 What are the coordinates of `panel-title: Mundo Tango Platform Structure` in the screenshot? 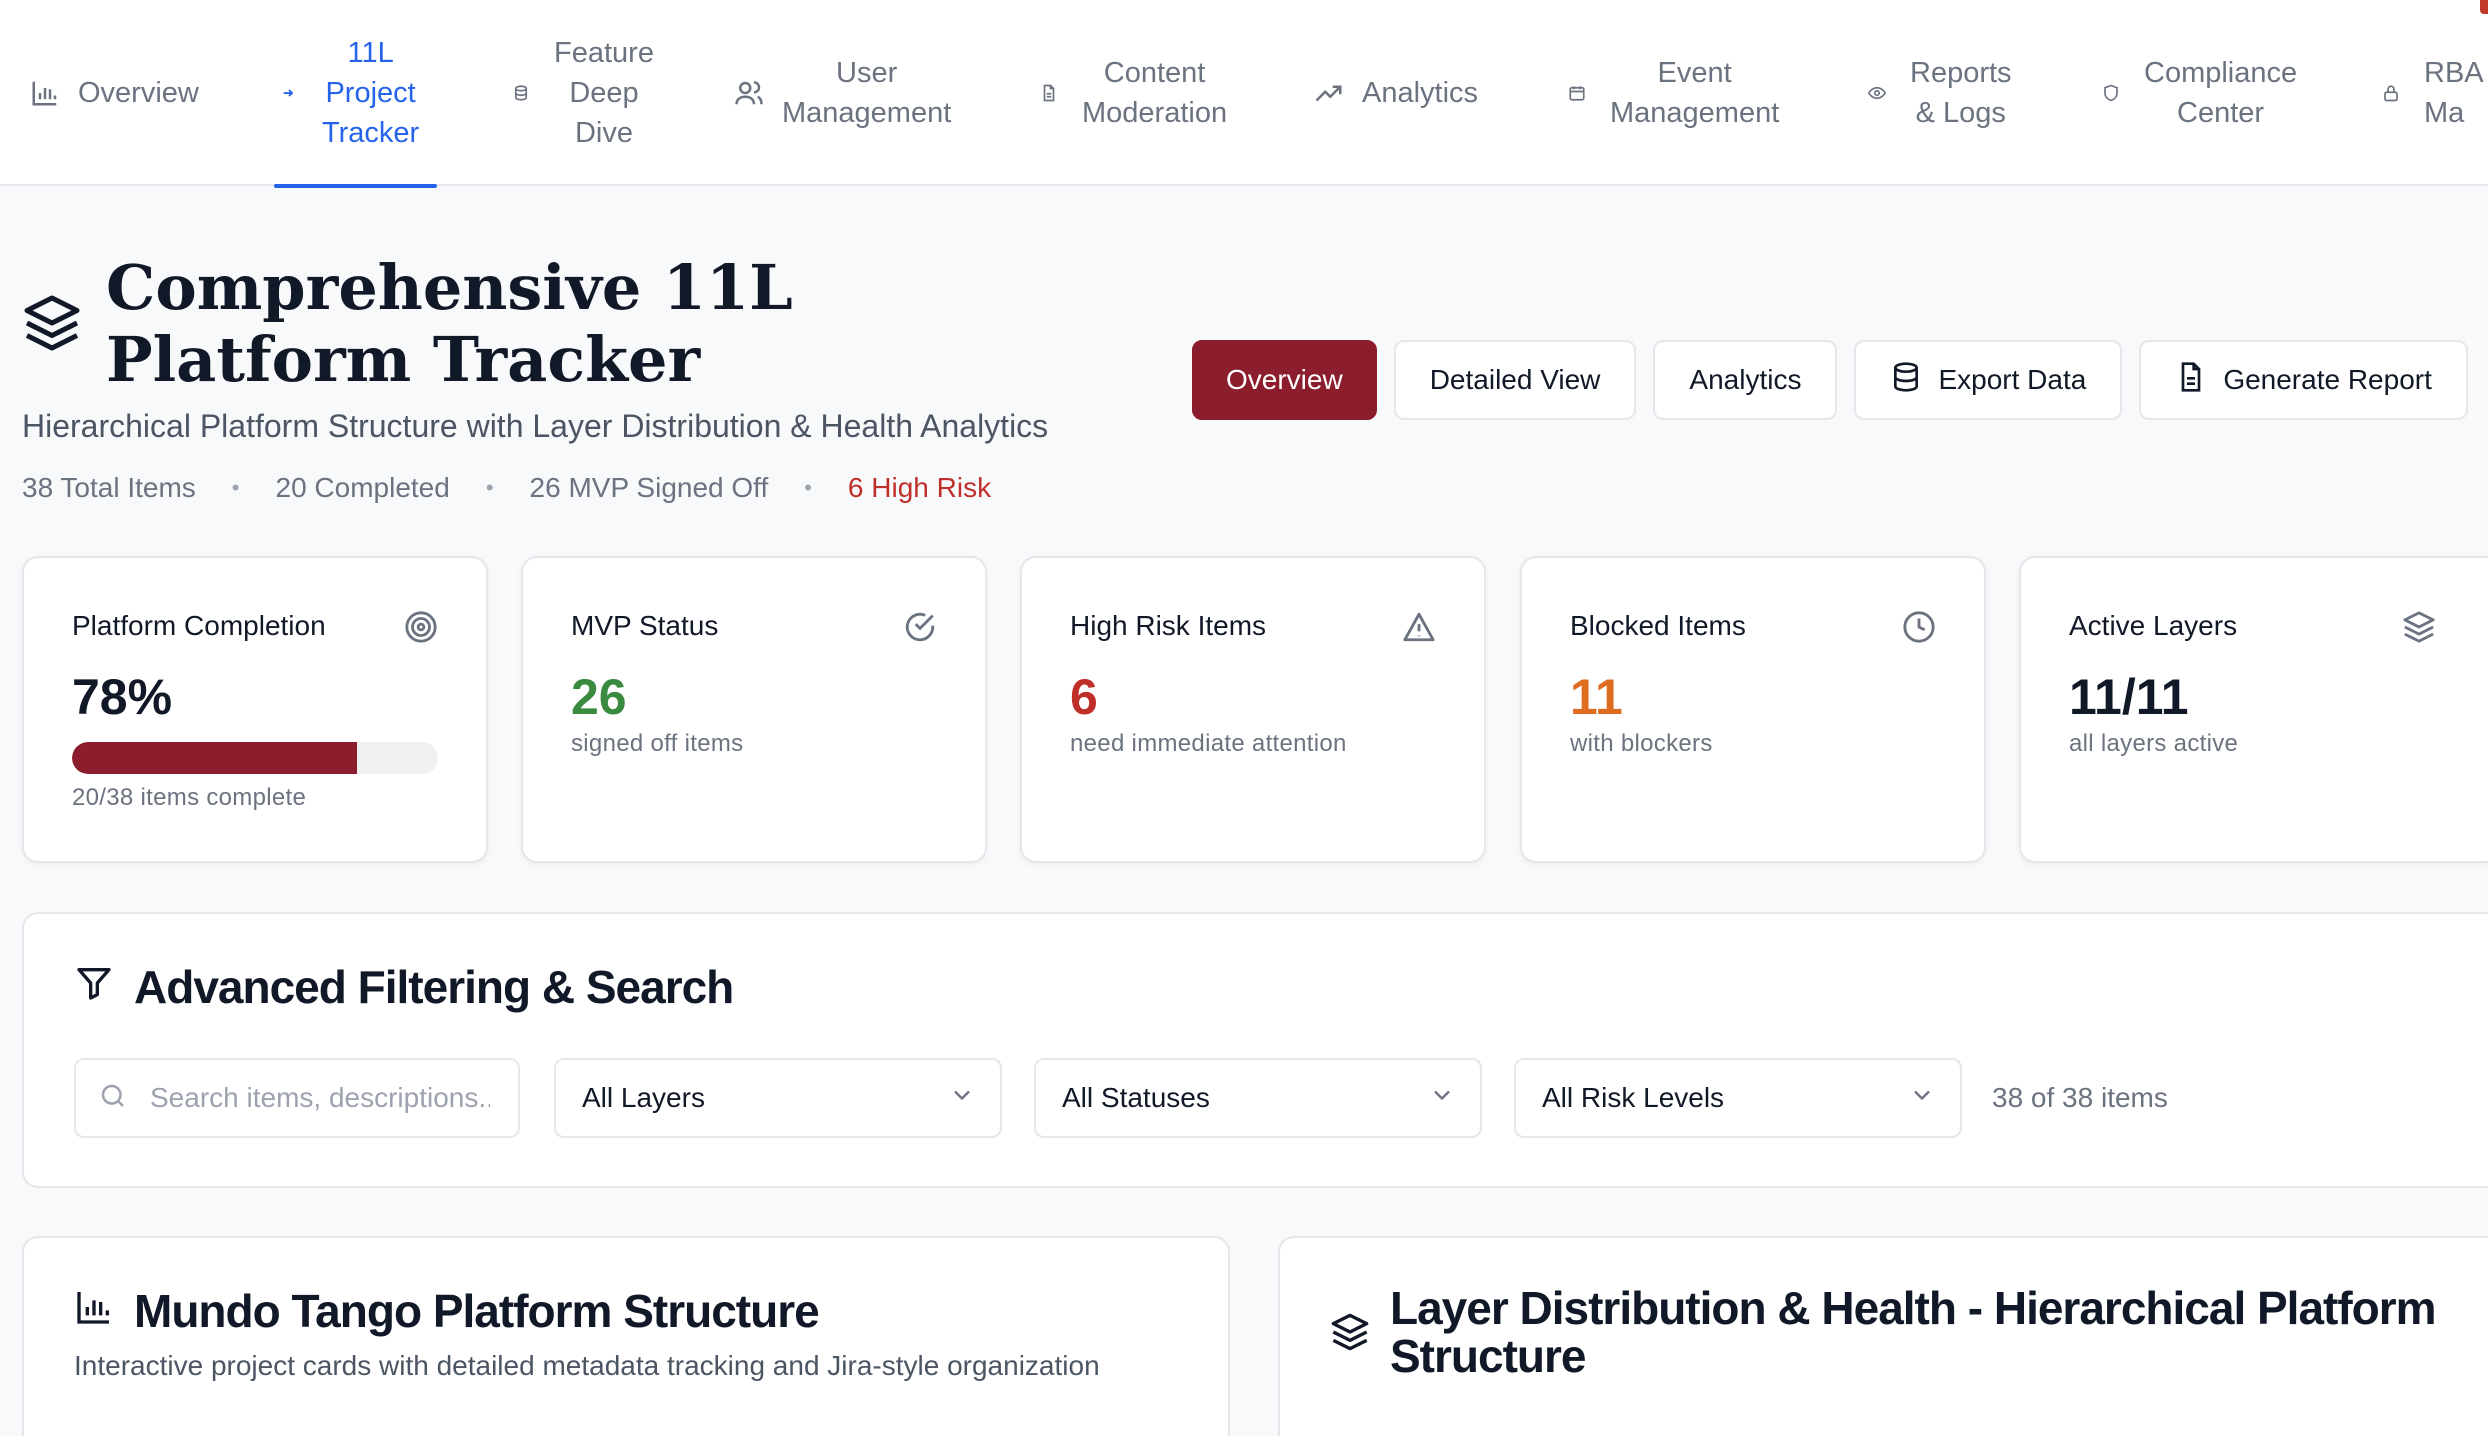 It's located at (447, 1311).